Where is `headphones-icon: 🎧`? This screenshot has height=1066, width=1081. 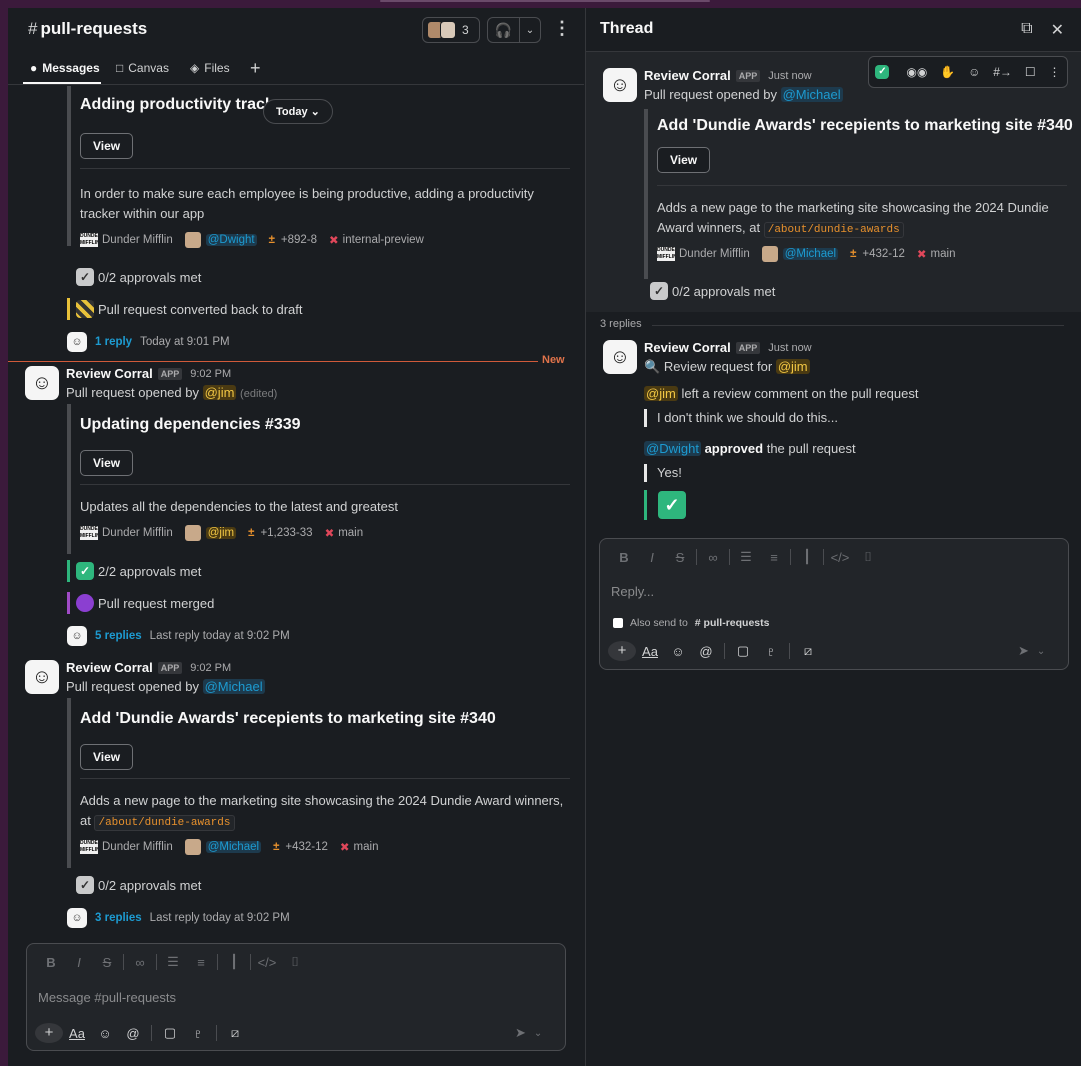 headphones-icon: 🎧 is located at coordinates (504, 30).